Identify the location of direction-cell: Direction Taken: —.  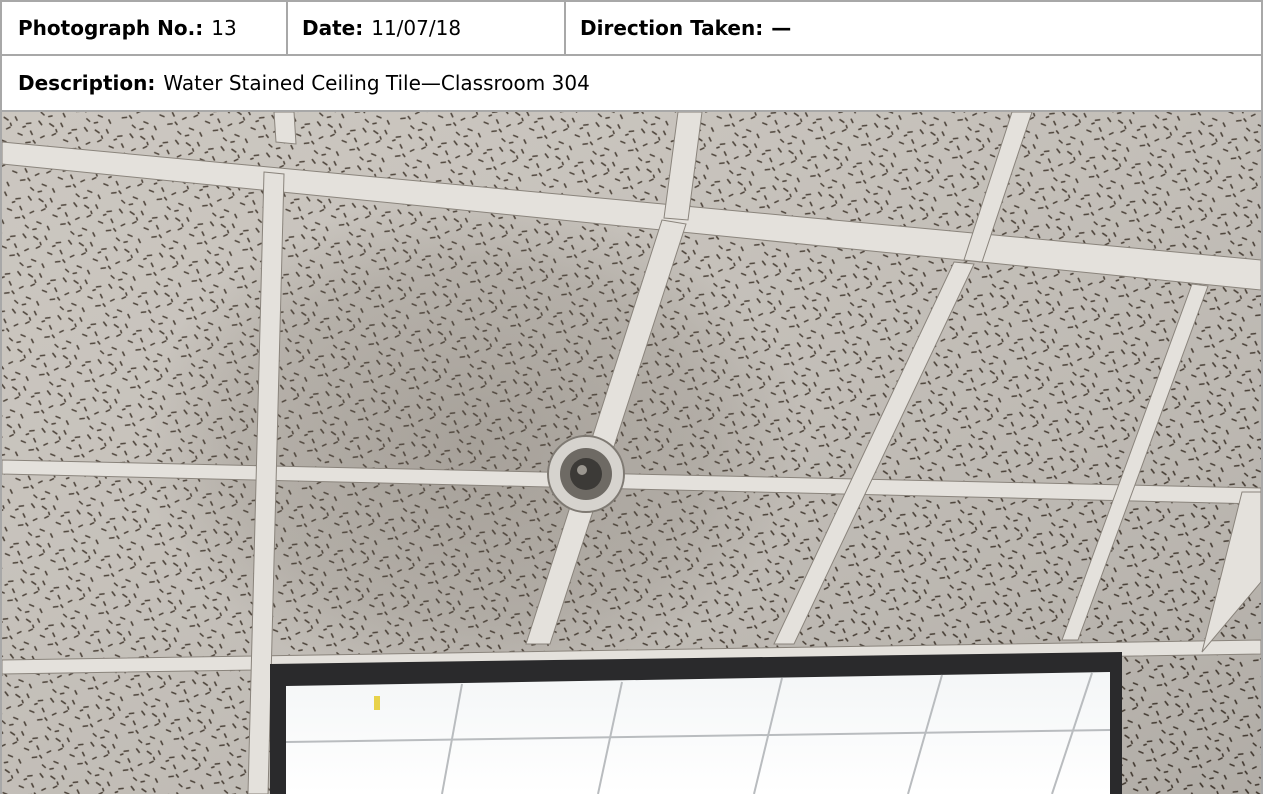
(913, 28).